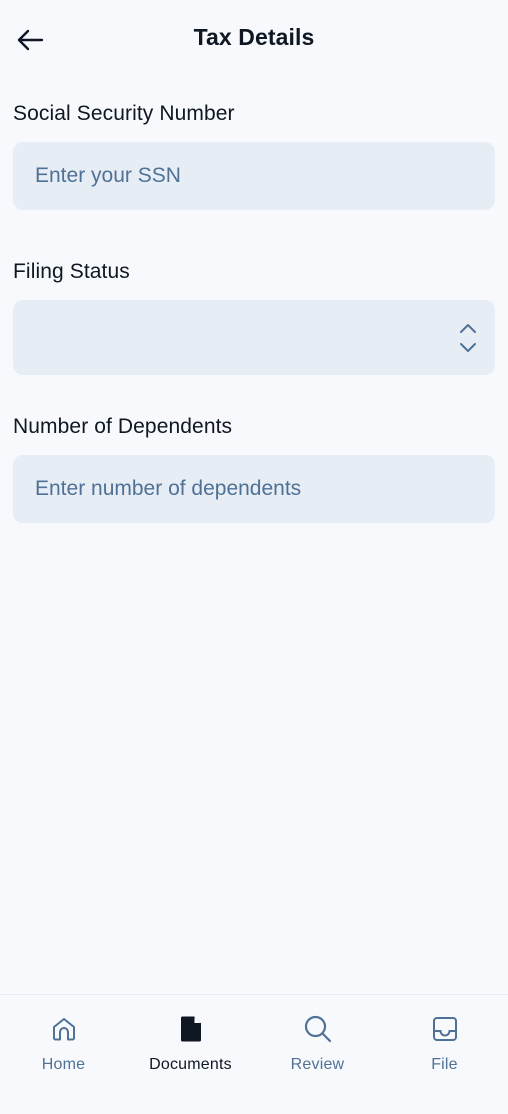  Describe the element at coordinates (254, 337) in the screenshot. I see `filing-status-select` at that location.